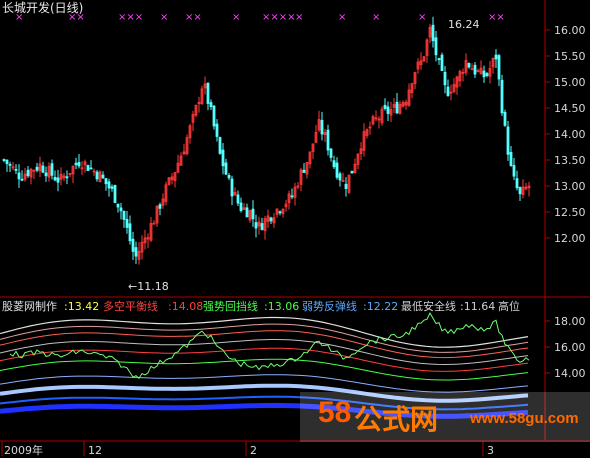  I want to click on time-tick-label: 2, so click(253, 450).